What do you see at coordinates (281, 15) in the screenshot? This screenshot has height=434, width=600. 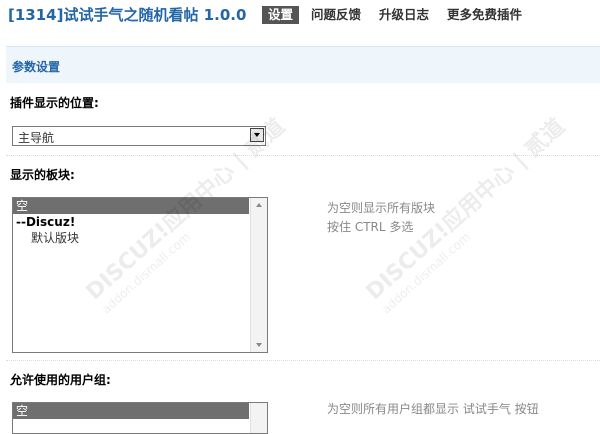 I see `tab-settings: 设置` at bounding box center [281, 15].